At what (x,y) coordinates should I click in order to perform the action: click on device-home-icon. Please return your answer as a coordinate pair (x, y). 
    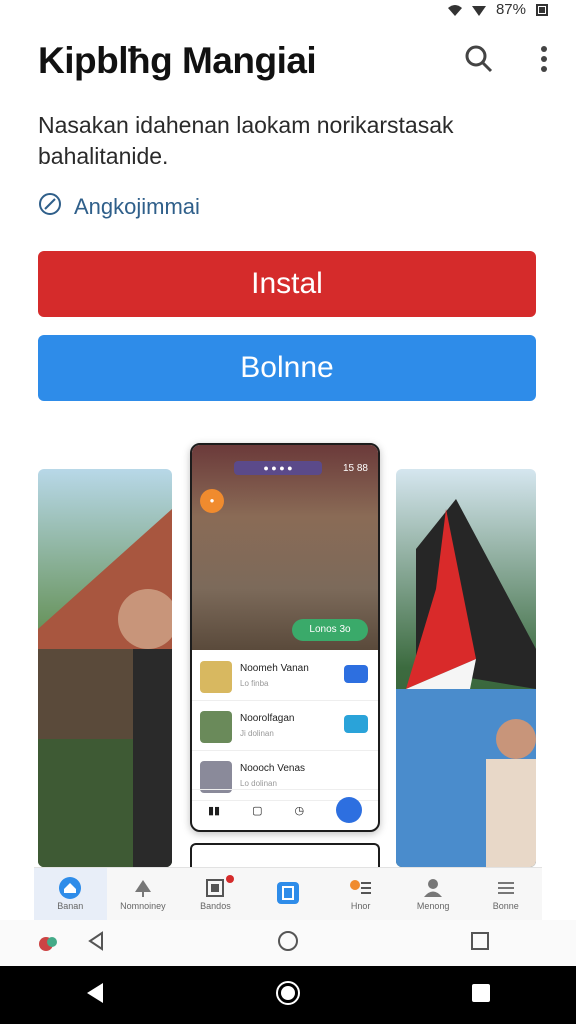
    Looking at the image, I should click on (288, 995).